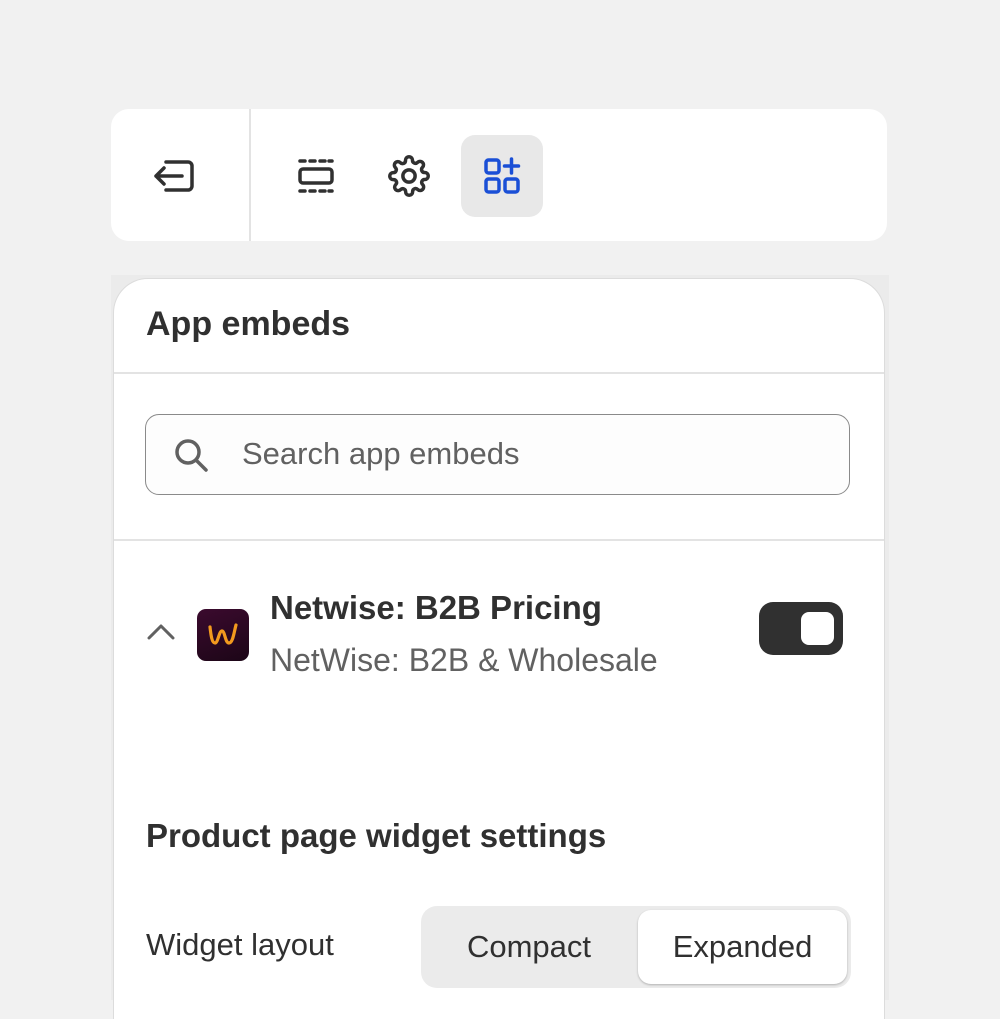 Image resolution: width=1000 pixels, height=1019 pixels. Describe the element at coordinates (250, 175) in the screenshot. I see `toolbar-divider` at that location.